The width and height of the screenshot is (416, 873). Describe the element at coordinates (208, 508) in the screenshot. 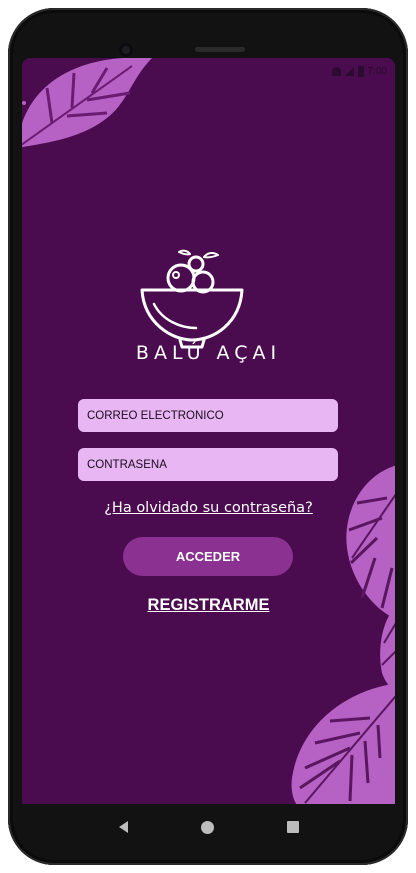

I see `forgot-password-link: ¿Ha olvidado su contraseña?` at that location.